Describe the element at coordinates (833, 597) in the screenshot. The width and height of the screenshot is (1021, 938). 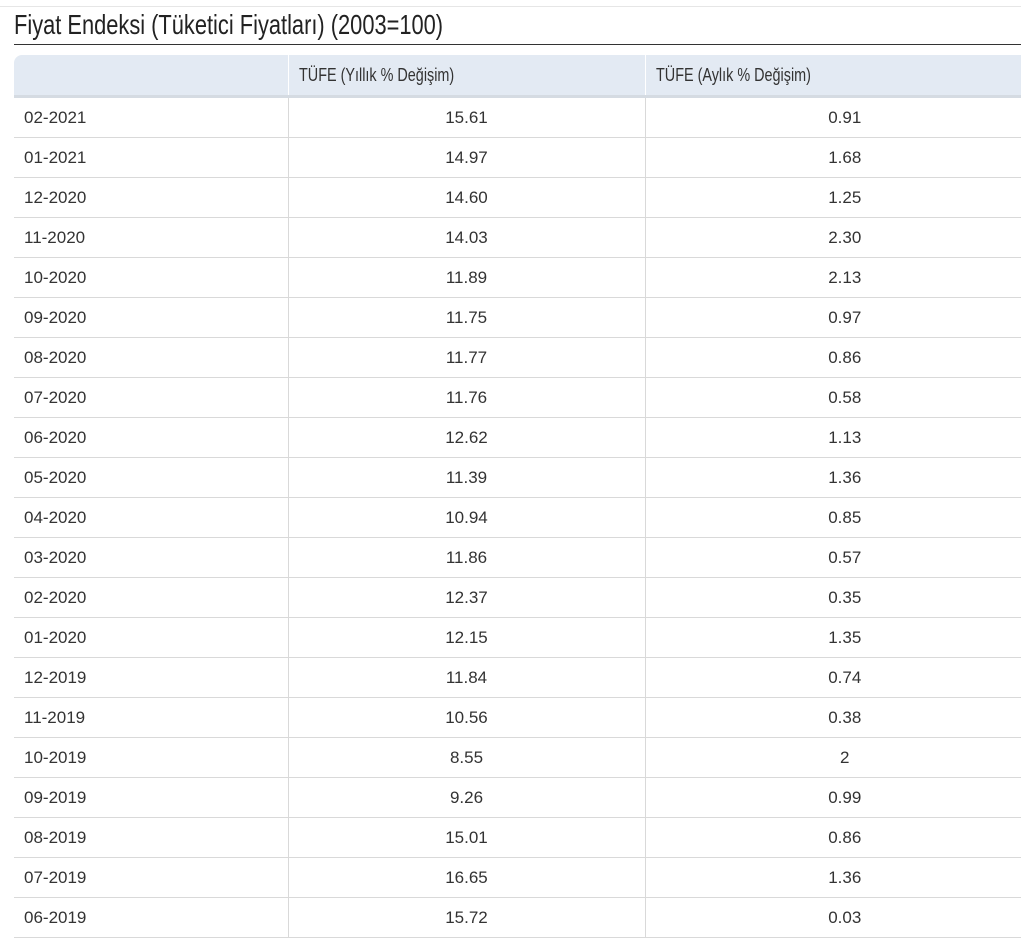
I see `monthly-change-cell: 0.35` at that location.